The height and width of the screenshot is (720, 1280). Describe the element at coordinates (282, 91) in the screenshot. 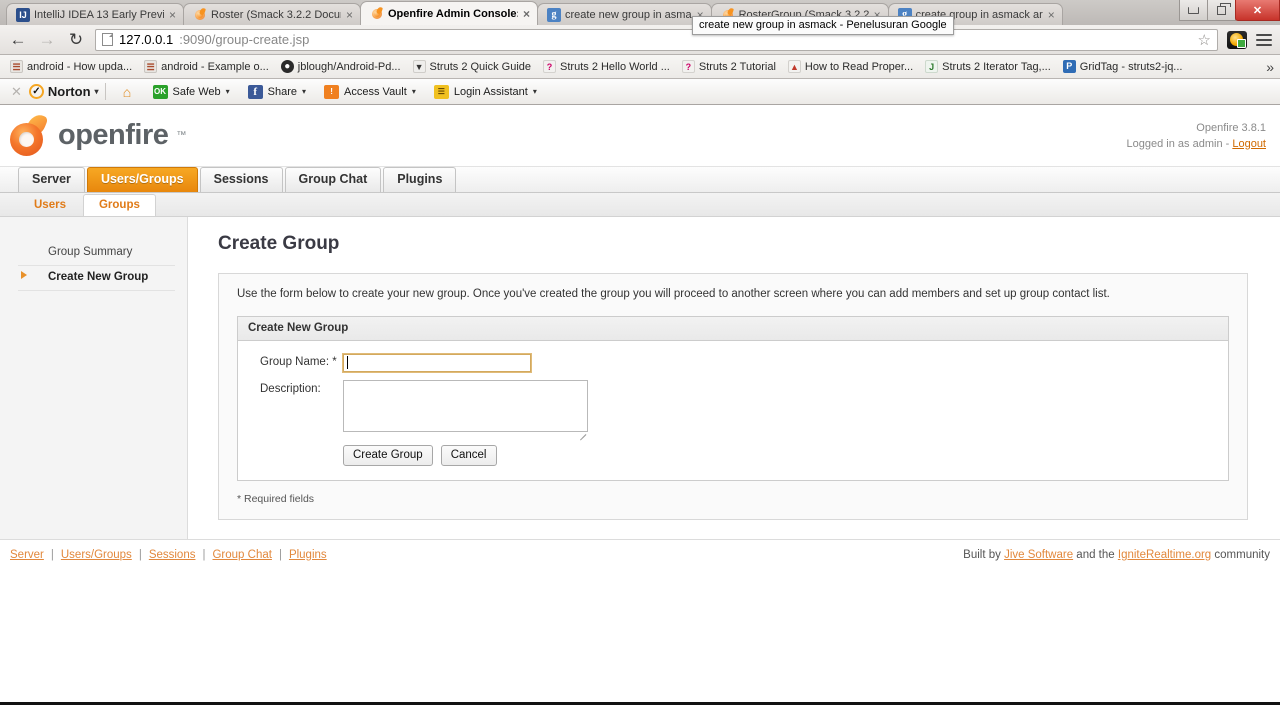

I see `norton-item-label: Share` at that location.